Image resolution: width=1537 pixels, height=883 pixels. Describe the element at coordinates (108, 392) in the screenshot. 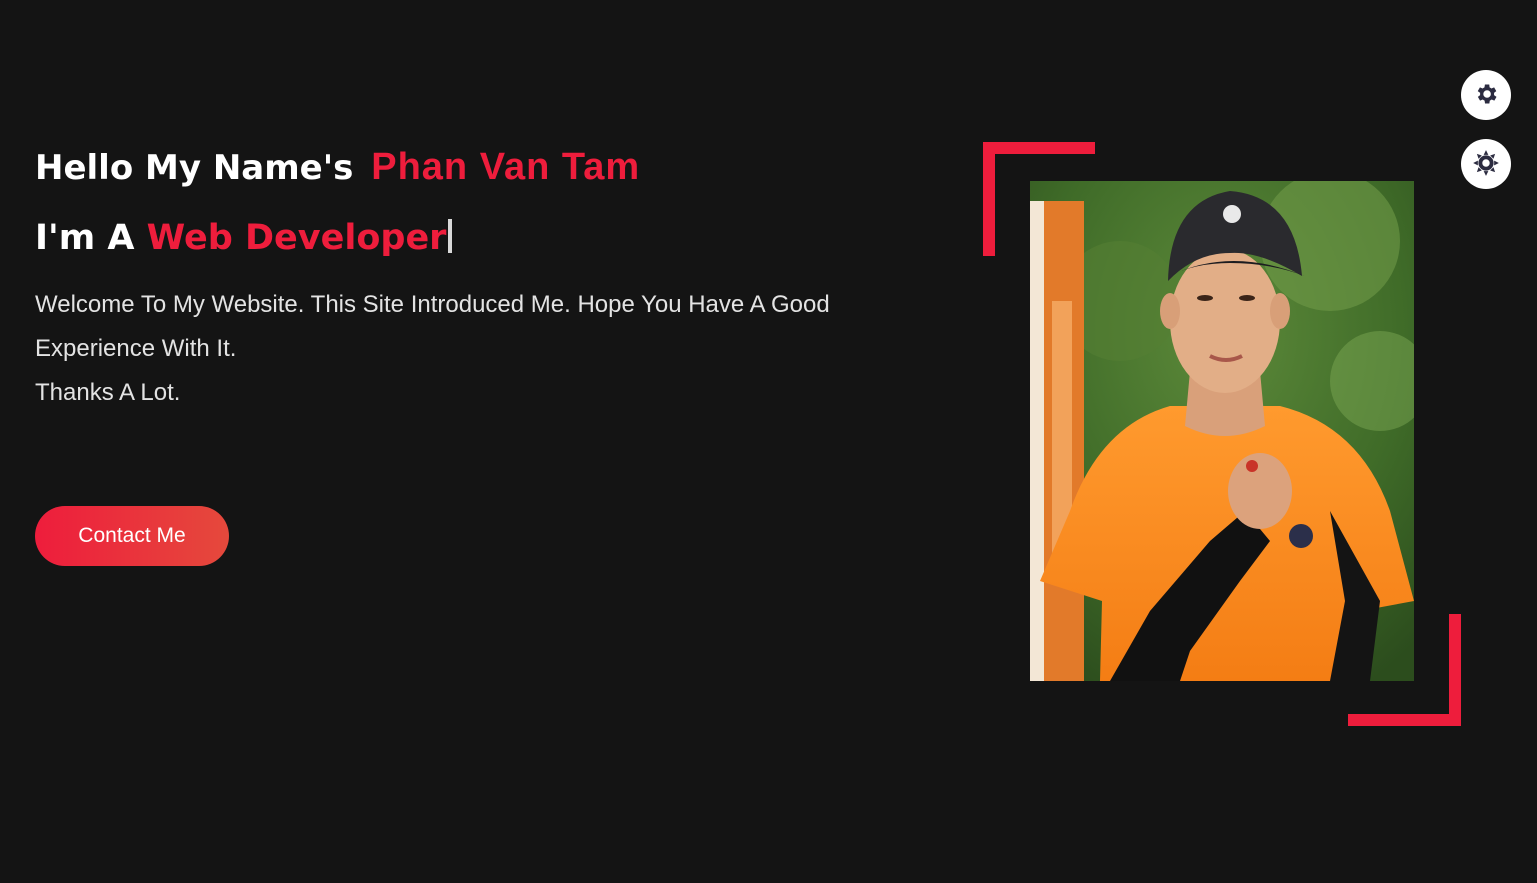

I see `welcome-line-2: Thanks A Lot.` at that location.